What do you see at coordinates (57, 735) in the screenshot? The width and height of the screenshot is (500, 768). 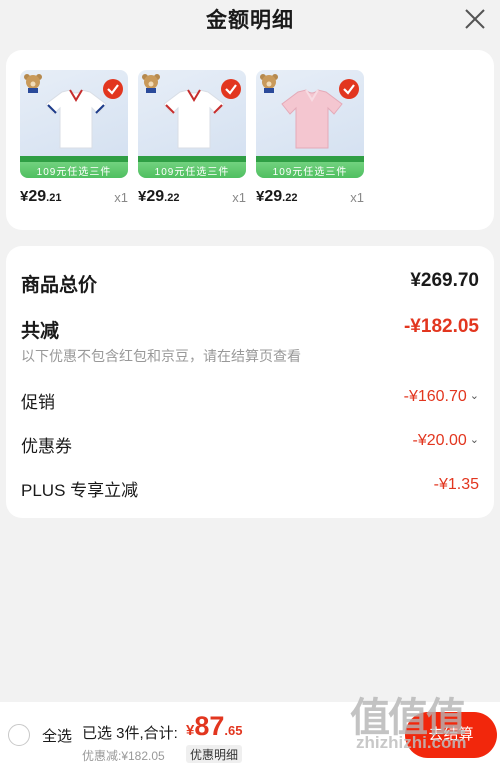 I see `select-all-label: 全选` at bounding box center [57, 735].